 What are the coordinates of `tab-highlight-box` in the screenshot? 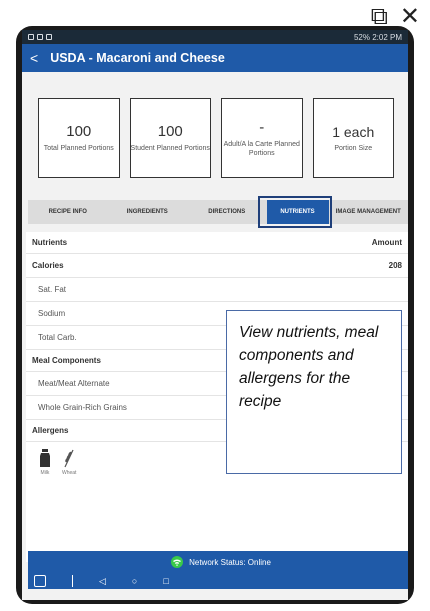 It's located at (295, 212).